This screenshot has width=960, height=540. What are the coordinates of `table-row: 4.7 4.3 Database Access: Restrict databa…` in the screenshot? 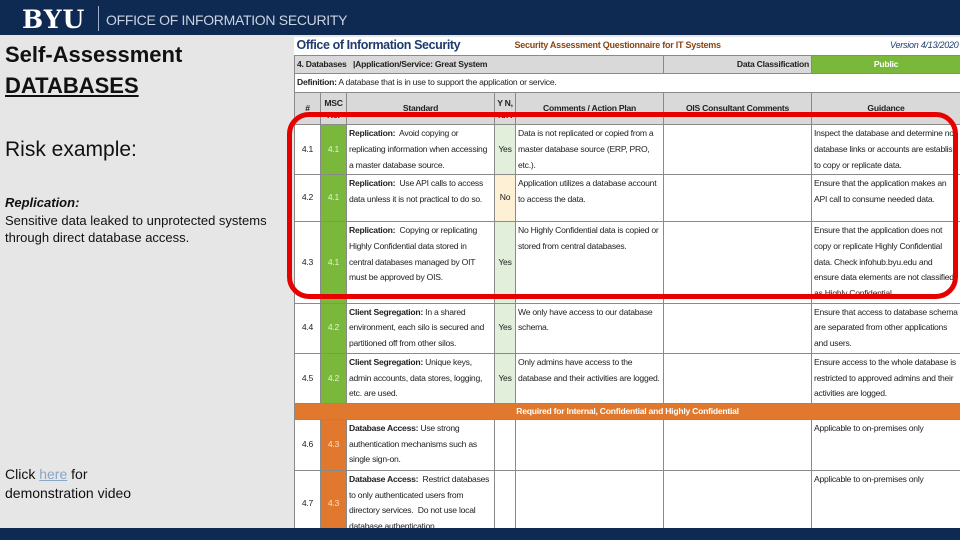 It's located at (627, 498).